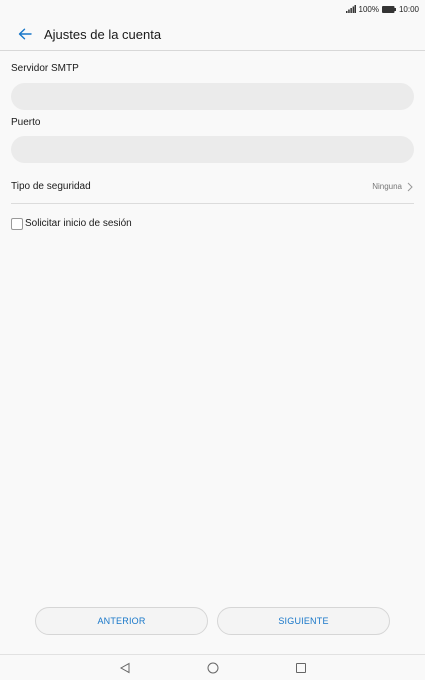  What do you see at coordinates (303, 621) in the screenshot?
I see `next-button: SIGUIENTE` at bounding box center [303, 621].